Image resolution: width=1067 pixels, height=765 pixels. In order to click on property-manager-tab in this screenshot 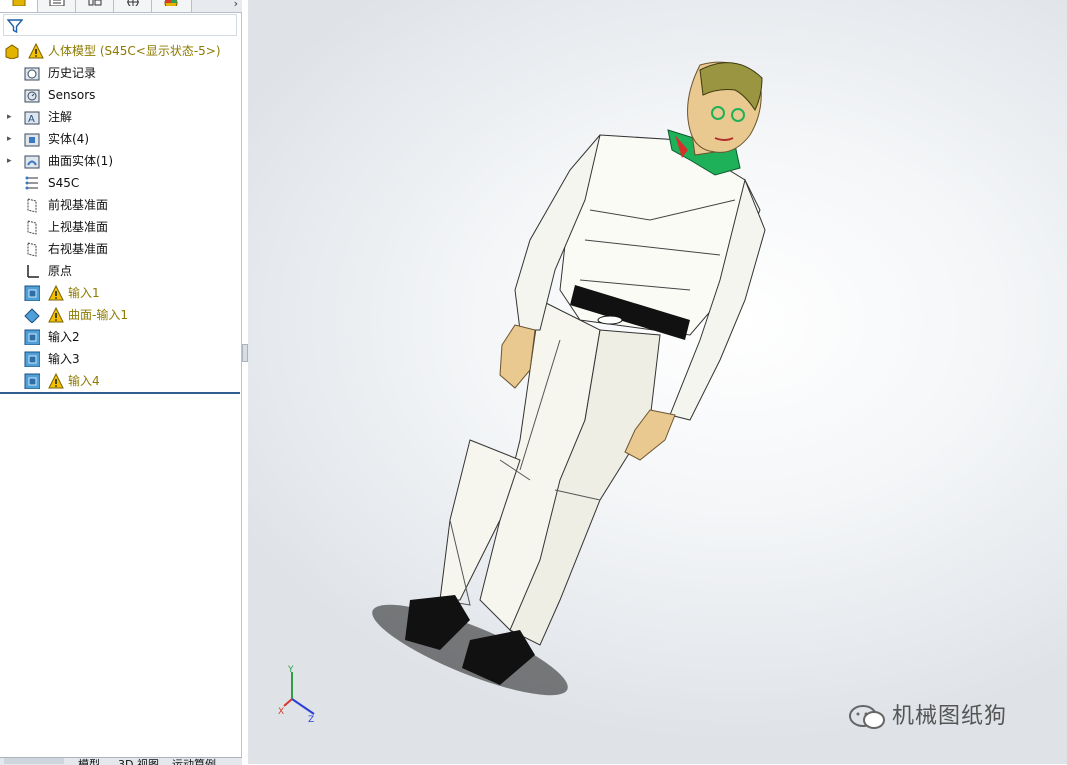, I will do `click(57, 6)`.